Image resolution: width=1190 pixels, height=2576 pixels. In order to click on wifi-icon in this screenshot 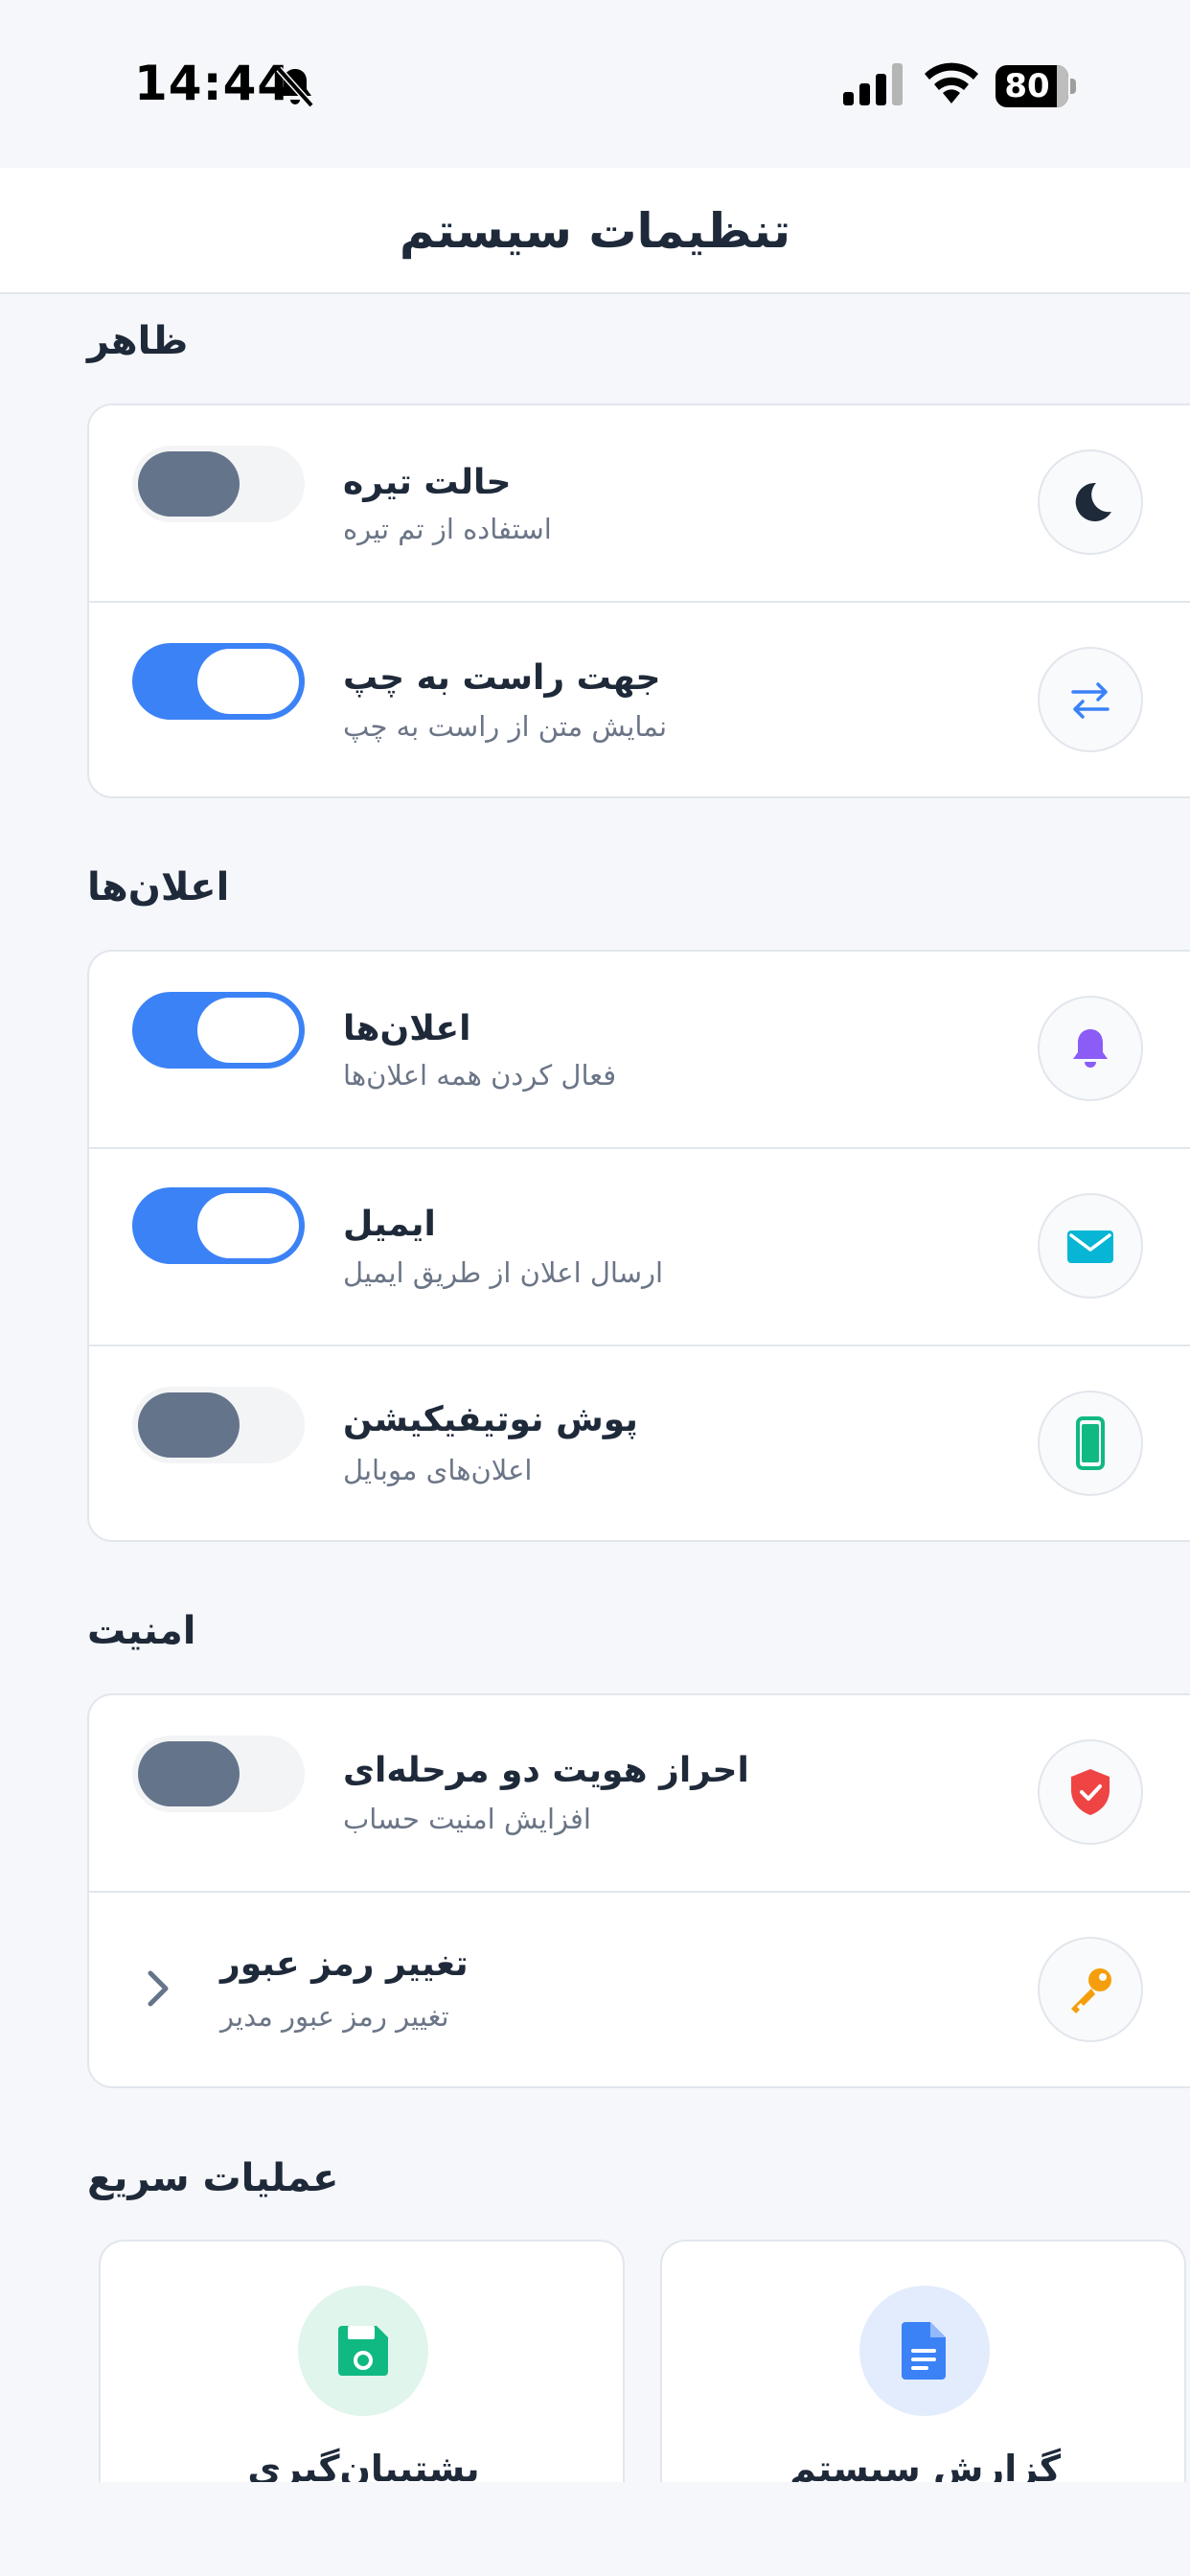, I will do `click(952, 83)`.